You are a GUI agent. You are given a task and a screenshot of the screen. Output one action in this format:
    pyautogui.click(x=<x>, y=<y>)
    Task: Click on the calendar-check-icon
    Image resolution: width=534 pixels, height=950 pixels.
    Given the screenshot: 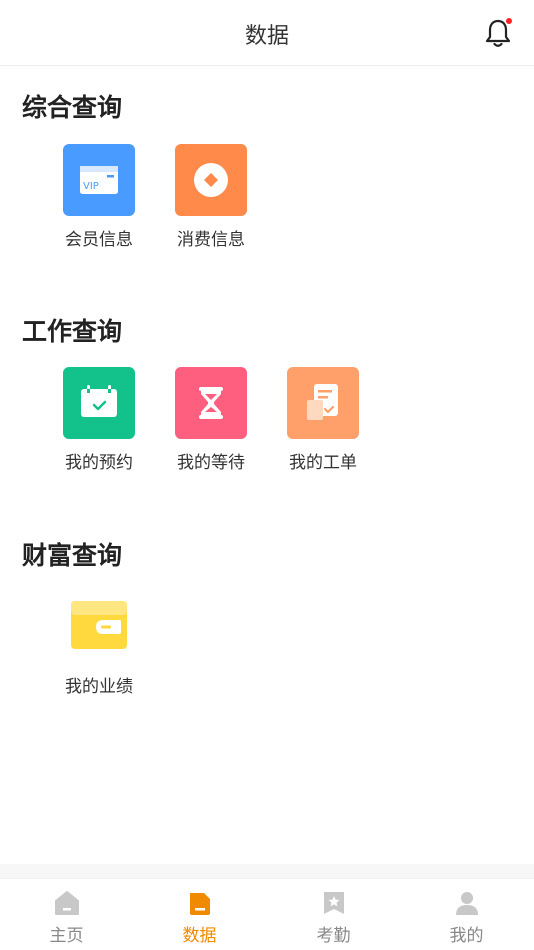 What is the action you would take?
    pyautogui.click(x=99, y=401)
    